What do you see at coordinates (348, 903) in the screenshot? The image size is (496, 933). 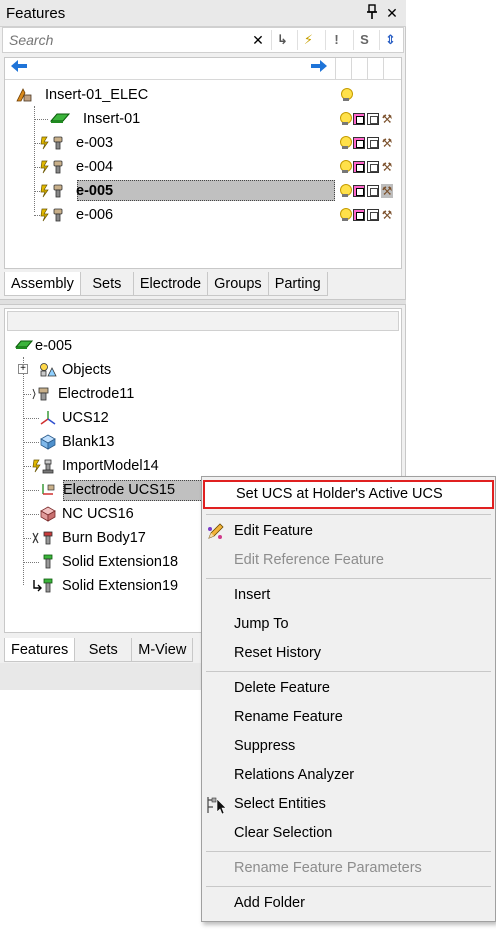 I see `menu-item-add-folder: Add Folder` at bounding box center [348, 903].